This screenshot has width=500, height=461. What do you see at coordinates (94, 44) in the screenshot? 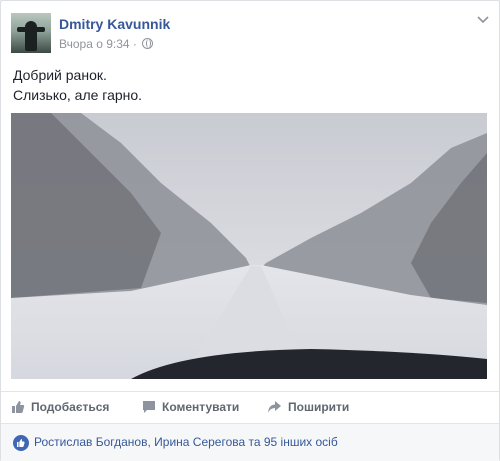
I see `post-timestamp: Вчора о 9:34` at bounding box center [94, 44].